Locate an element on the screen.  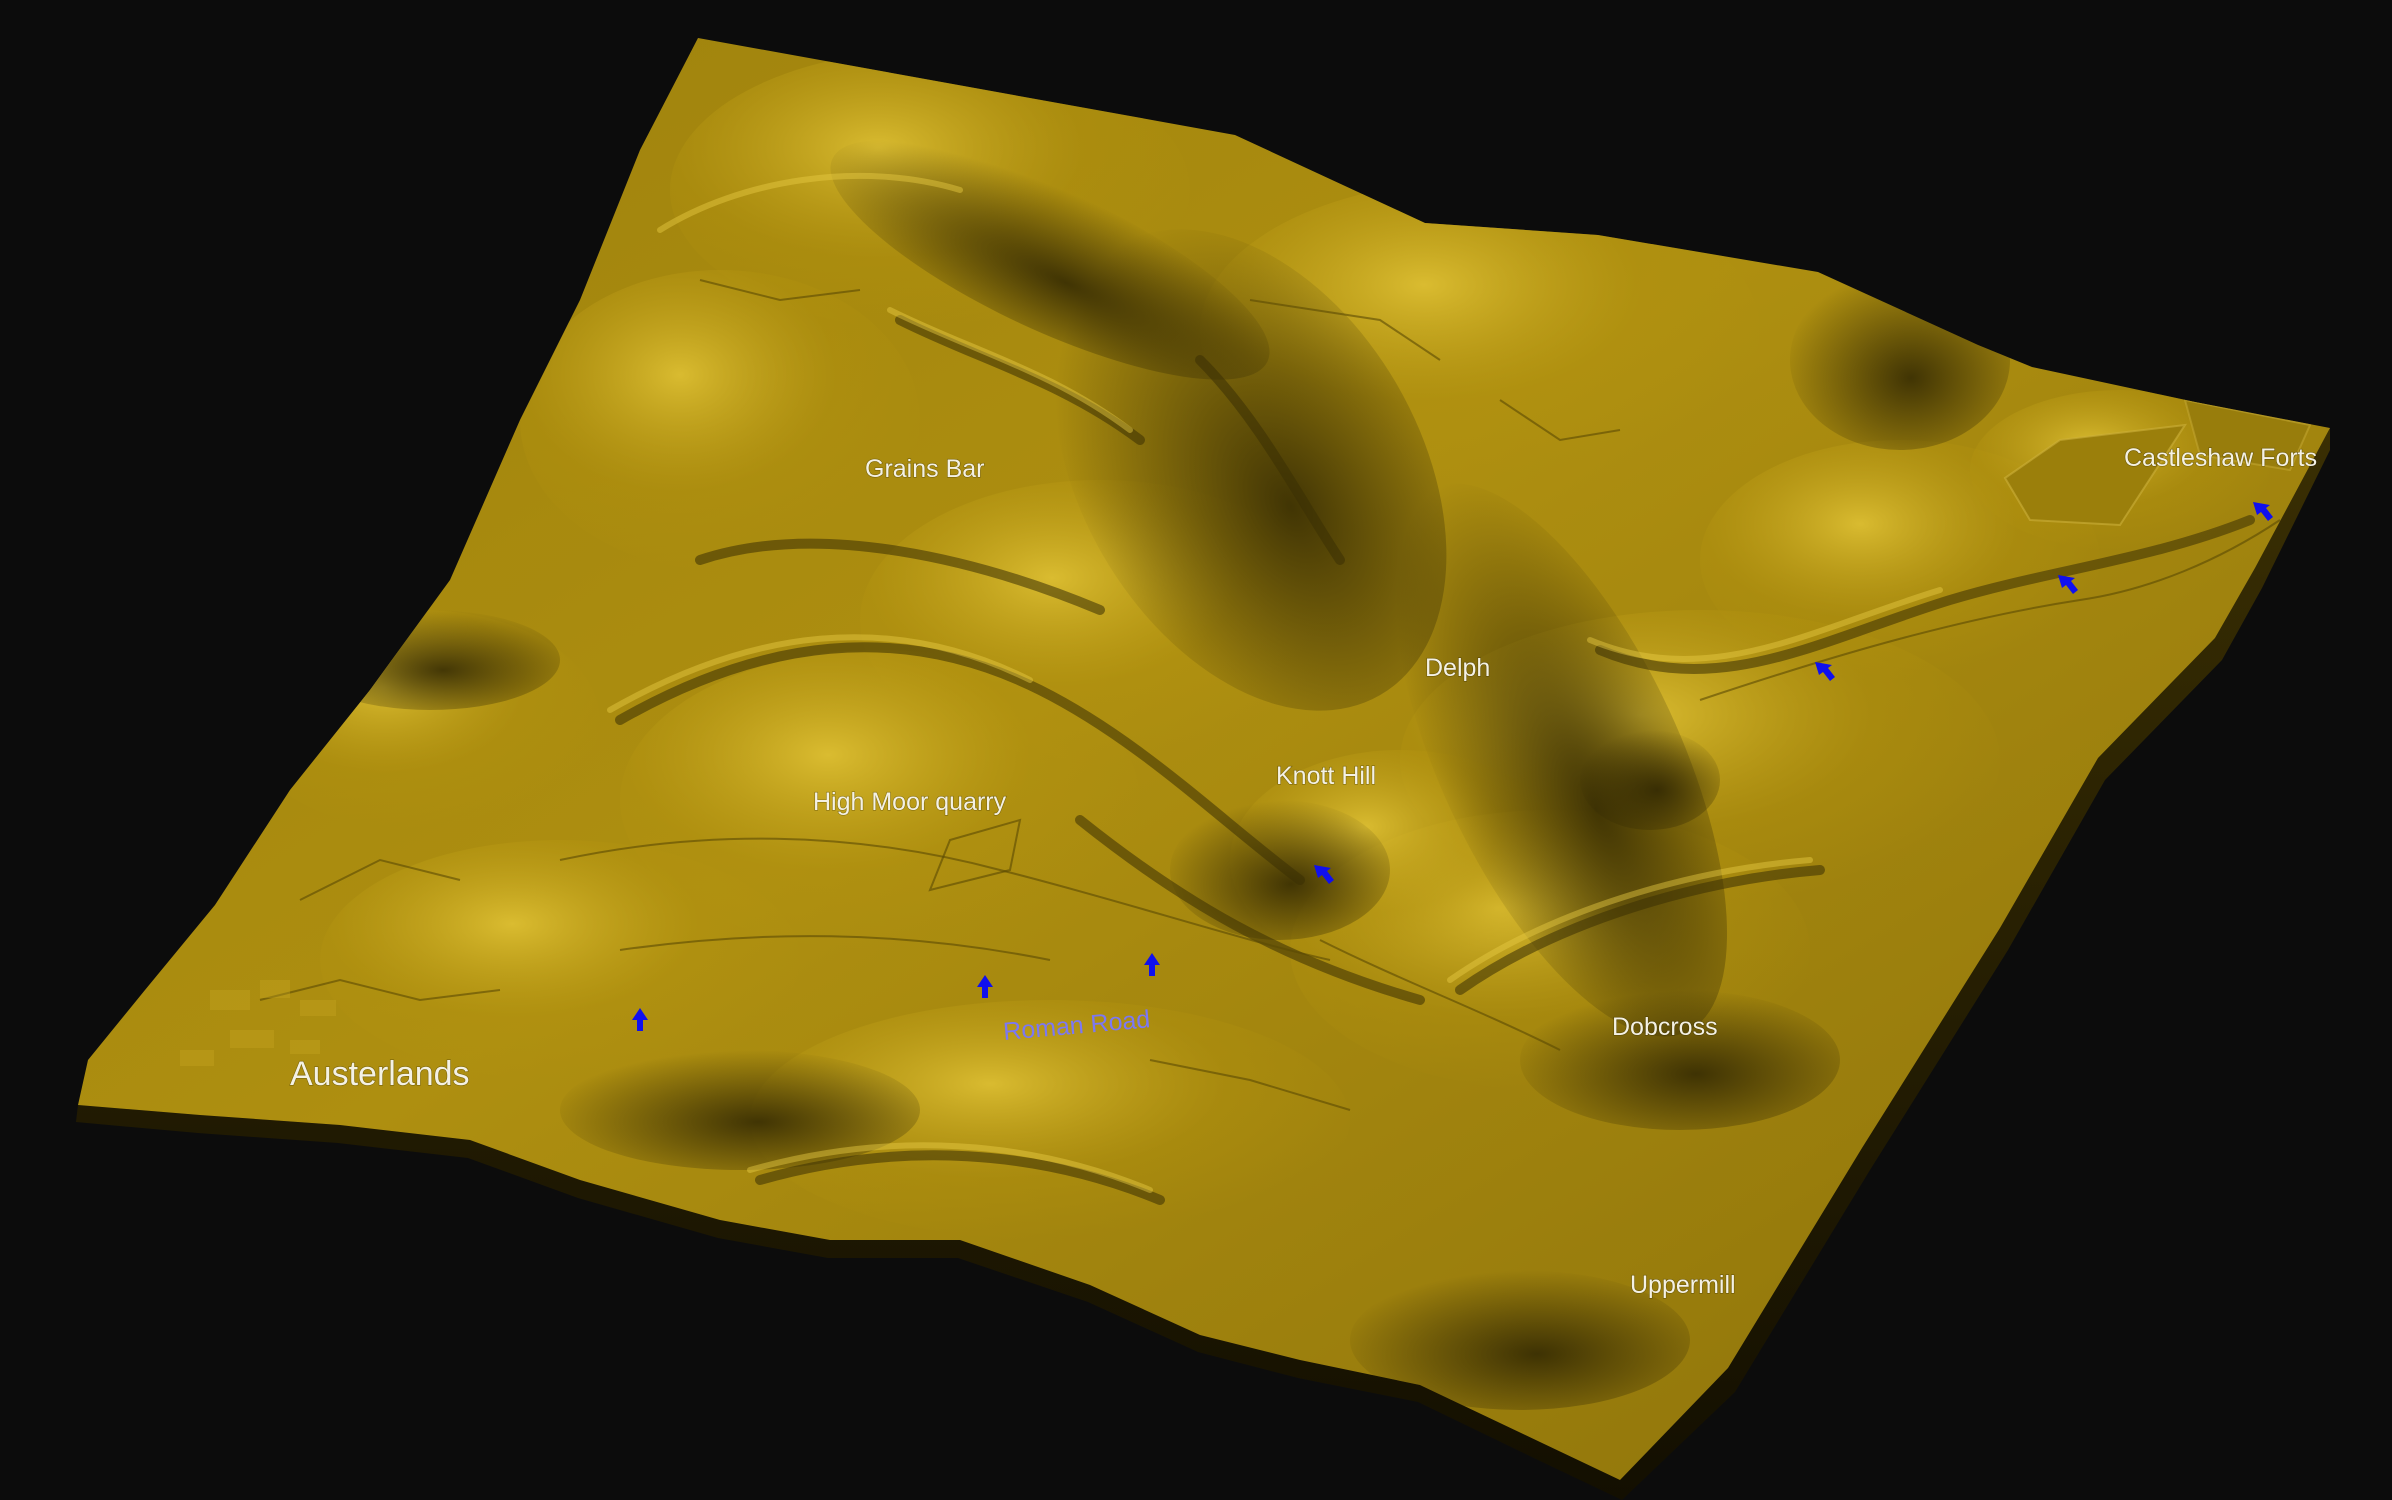
label-knott-hill: Knott Hill is located at coordinates (1326, 776).